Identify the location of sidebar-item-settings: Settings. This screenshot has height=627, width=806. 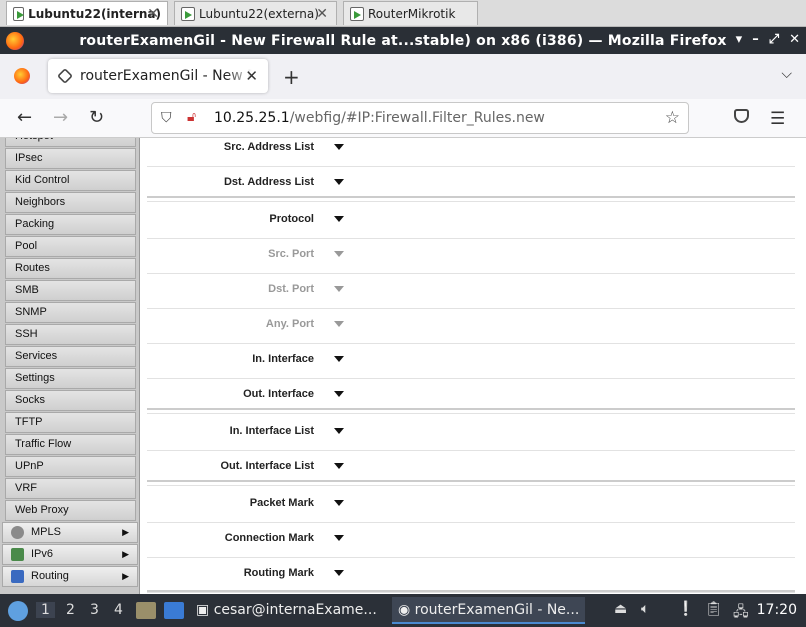
(70, 378).